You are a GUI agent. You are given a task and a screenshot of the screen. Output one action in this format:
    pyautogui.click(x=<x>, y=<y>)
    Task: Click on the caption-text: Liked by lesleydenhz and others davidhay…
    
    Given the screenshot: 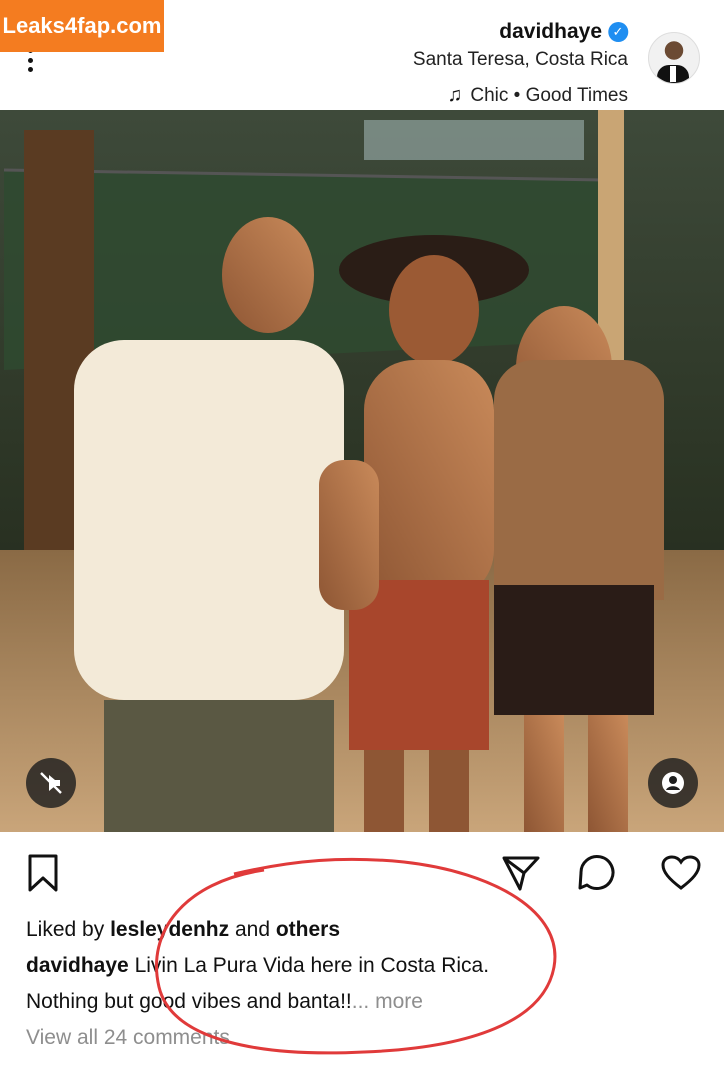 What is the action you would take?
    pyautogui.click(x=366, y=984)
    